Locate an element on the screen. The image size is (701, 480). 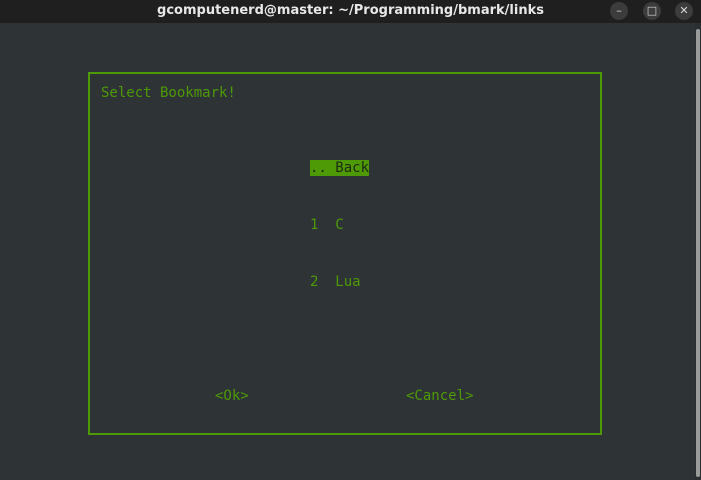
menu-item-label: Lua is located at coordinates (348, 282).